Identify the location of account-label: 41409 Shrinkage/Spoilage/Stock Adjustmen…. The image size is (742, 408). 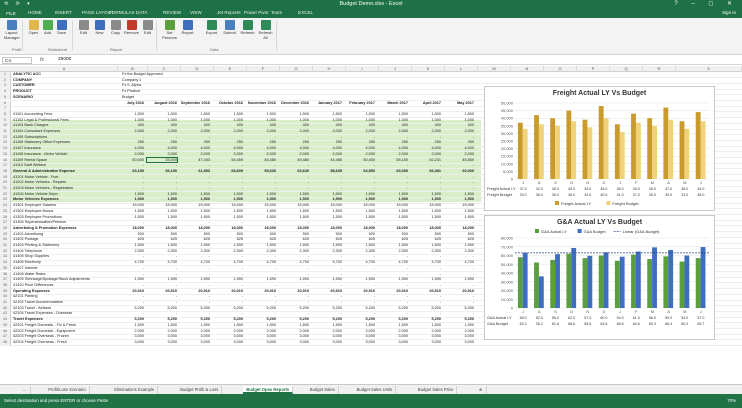
(63, 279).